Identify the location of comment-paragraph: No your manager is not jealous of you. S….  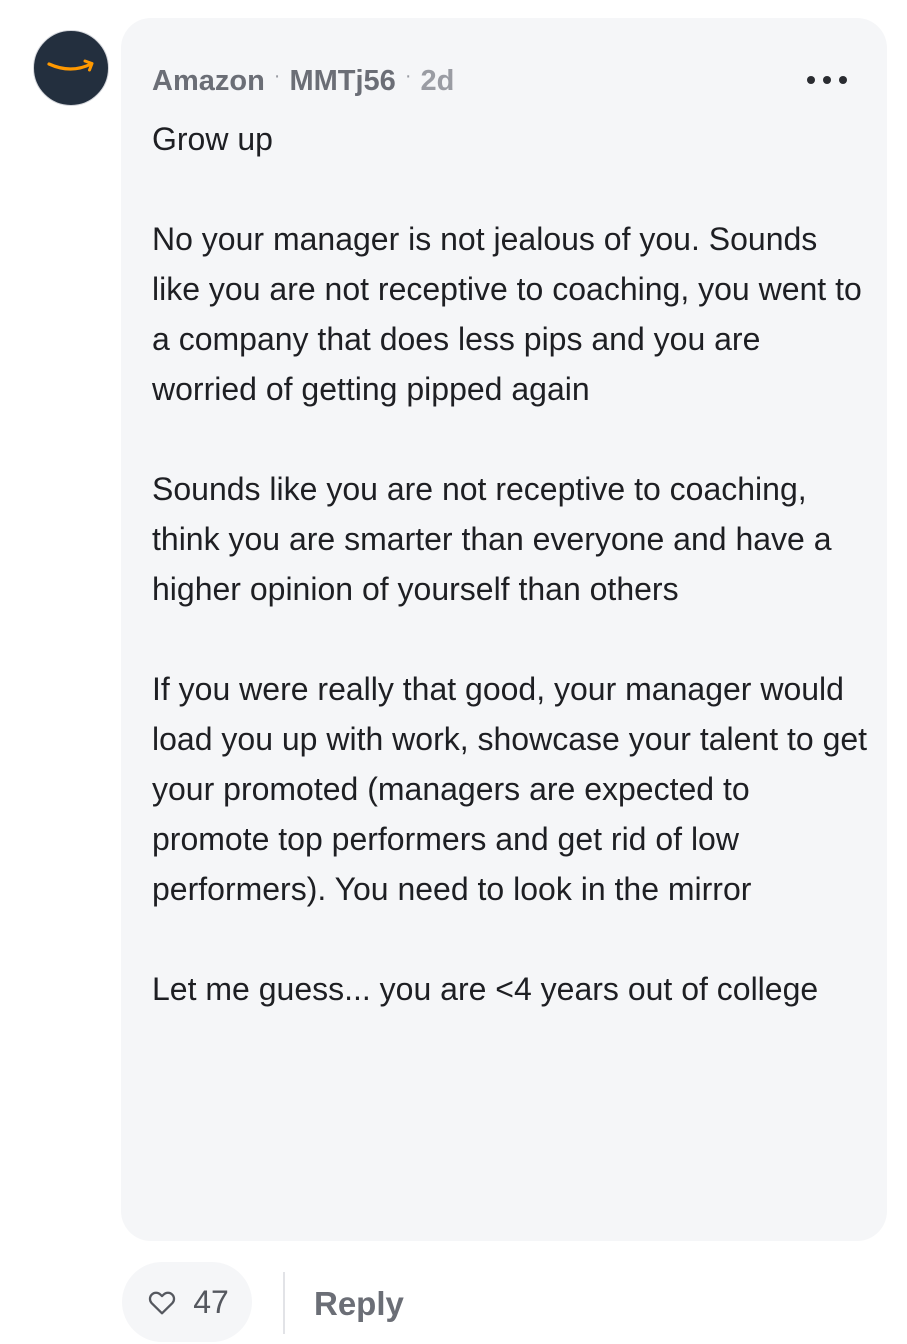
(507, 314).